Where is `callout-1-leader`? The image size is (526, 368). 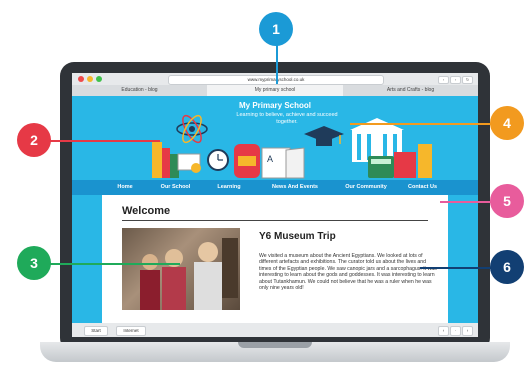 callout-1-leader is located at coordinates (277, 64).